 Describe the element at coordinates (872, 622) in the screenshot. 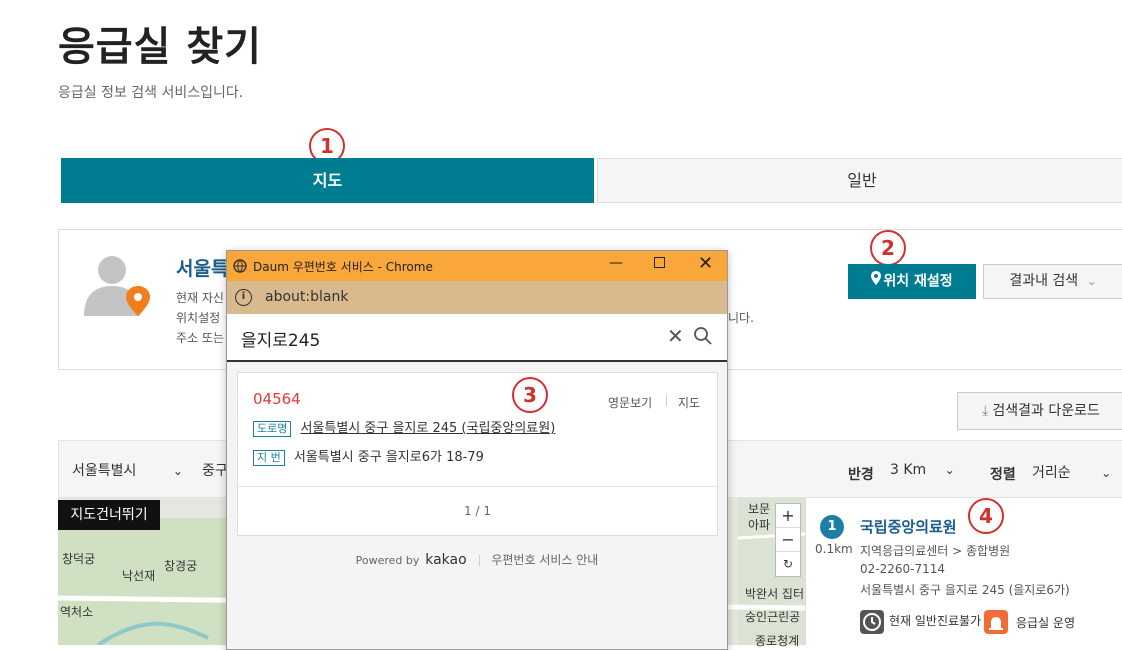

I see `clock-icon` at that location.